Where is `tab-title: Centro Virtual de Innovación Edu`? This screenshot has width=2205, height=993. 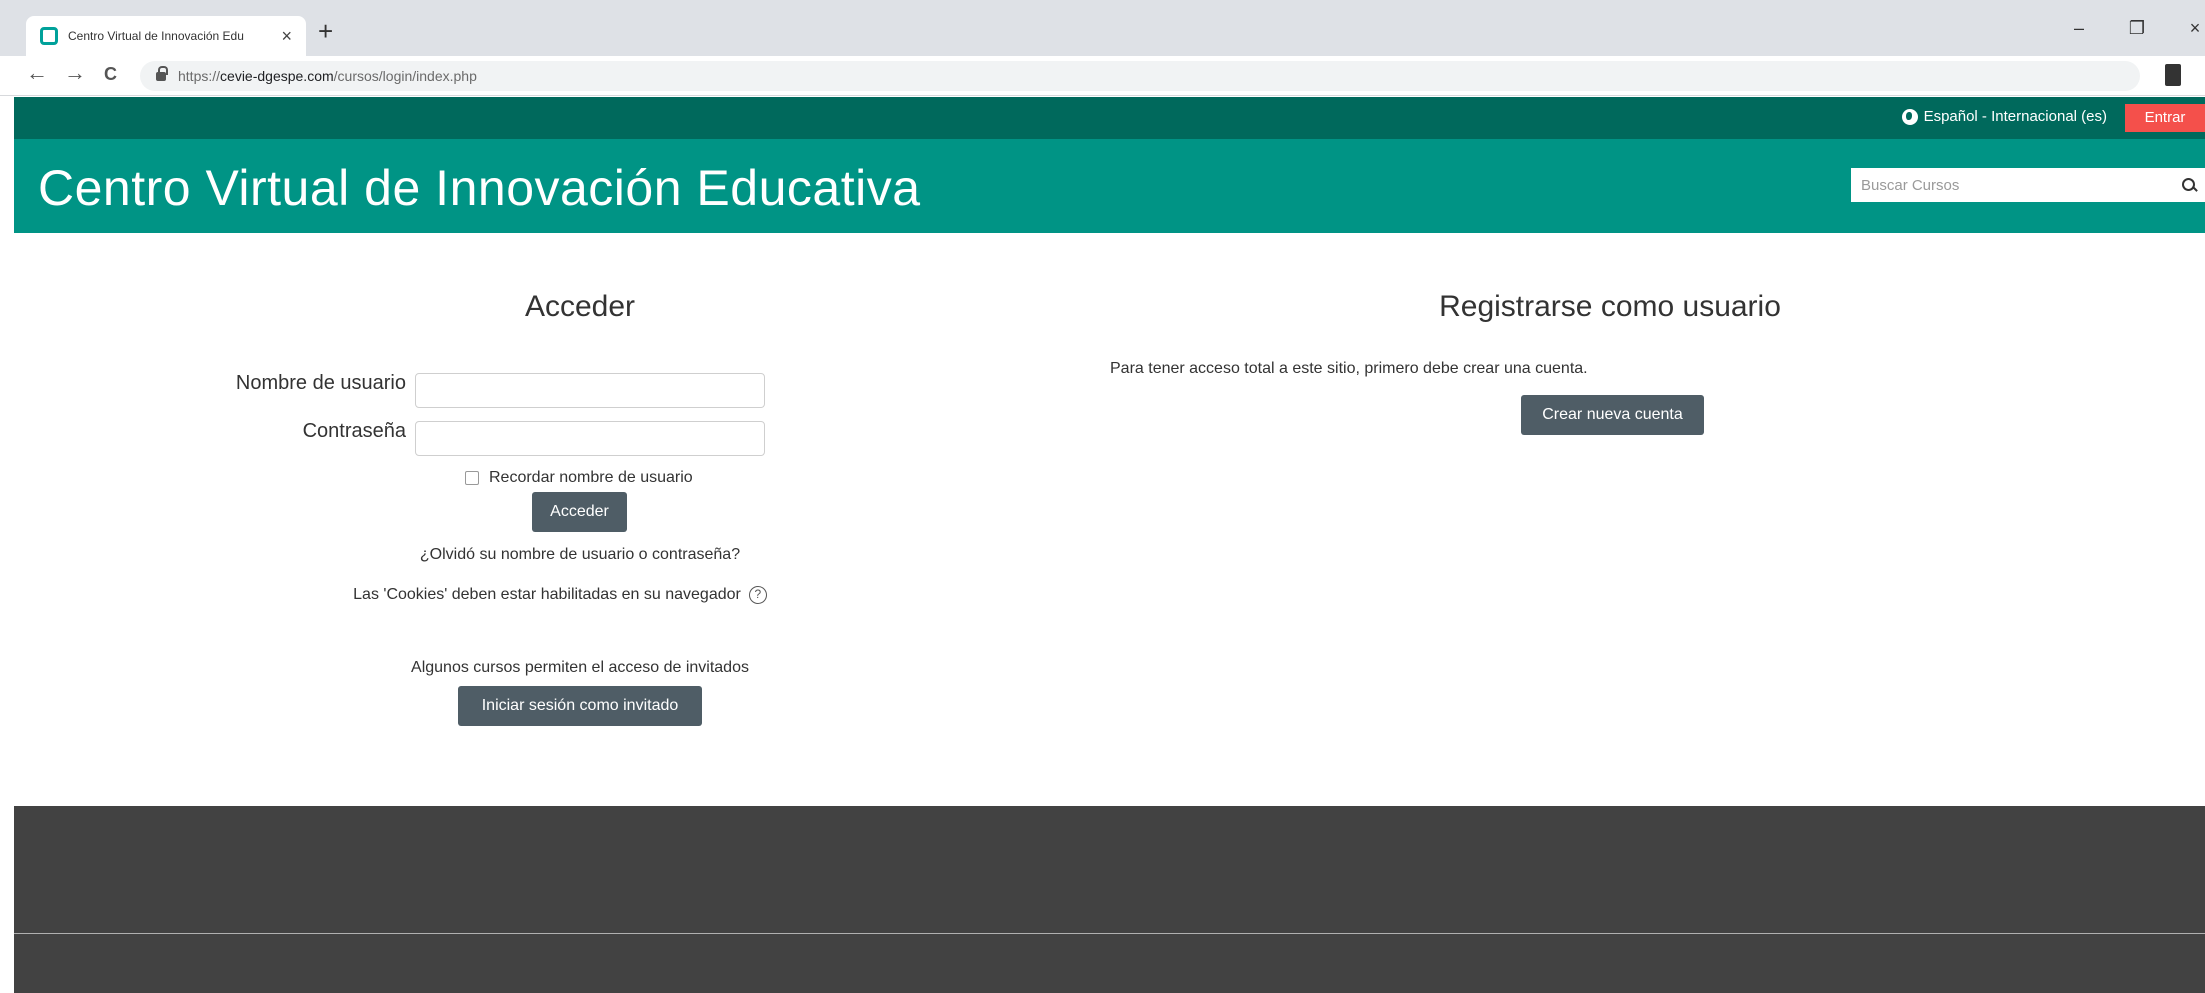
tab-title: Centro Virtual de Innovación Edu is located at coordinates (156, 36).